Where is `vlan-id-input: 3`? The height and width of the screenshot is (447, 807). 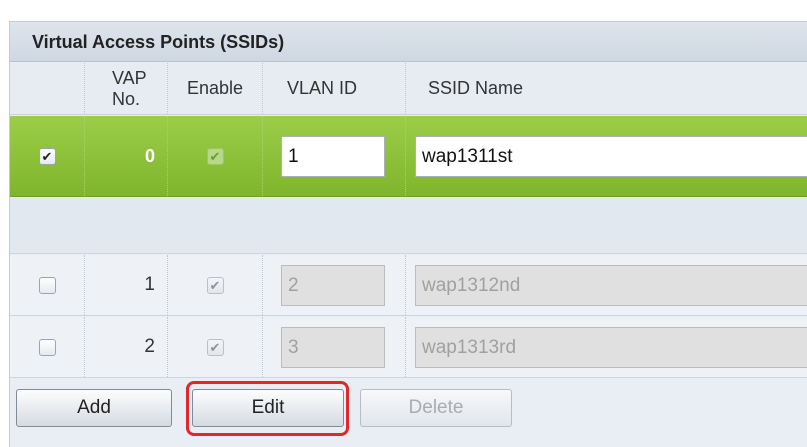
vlan-id-input: 3 is located at coordinates (333, 347).